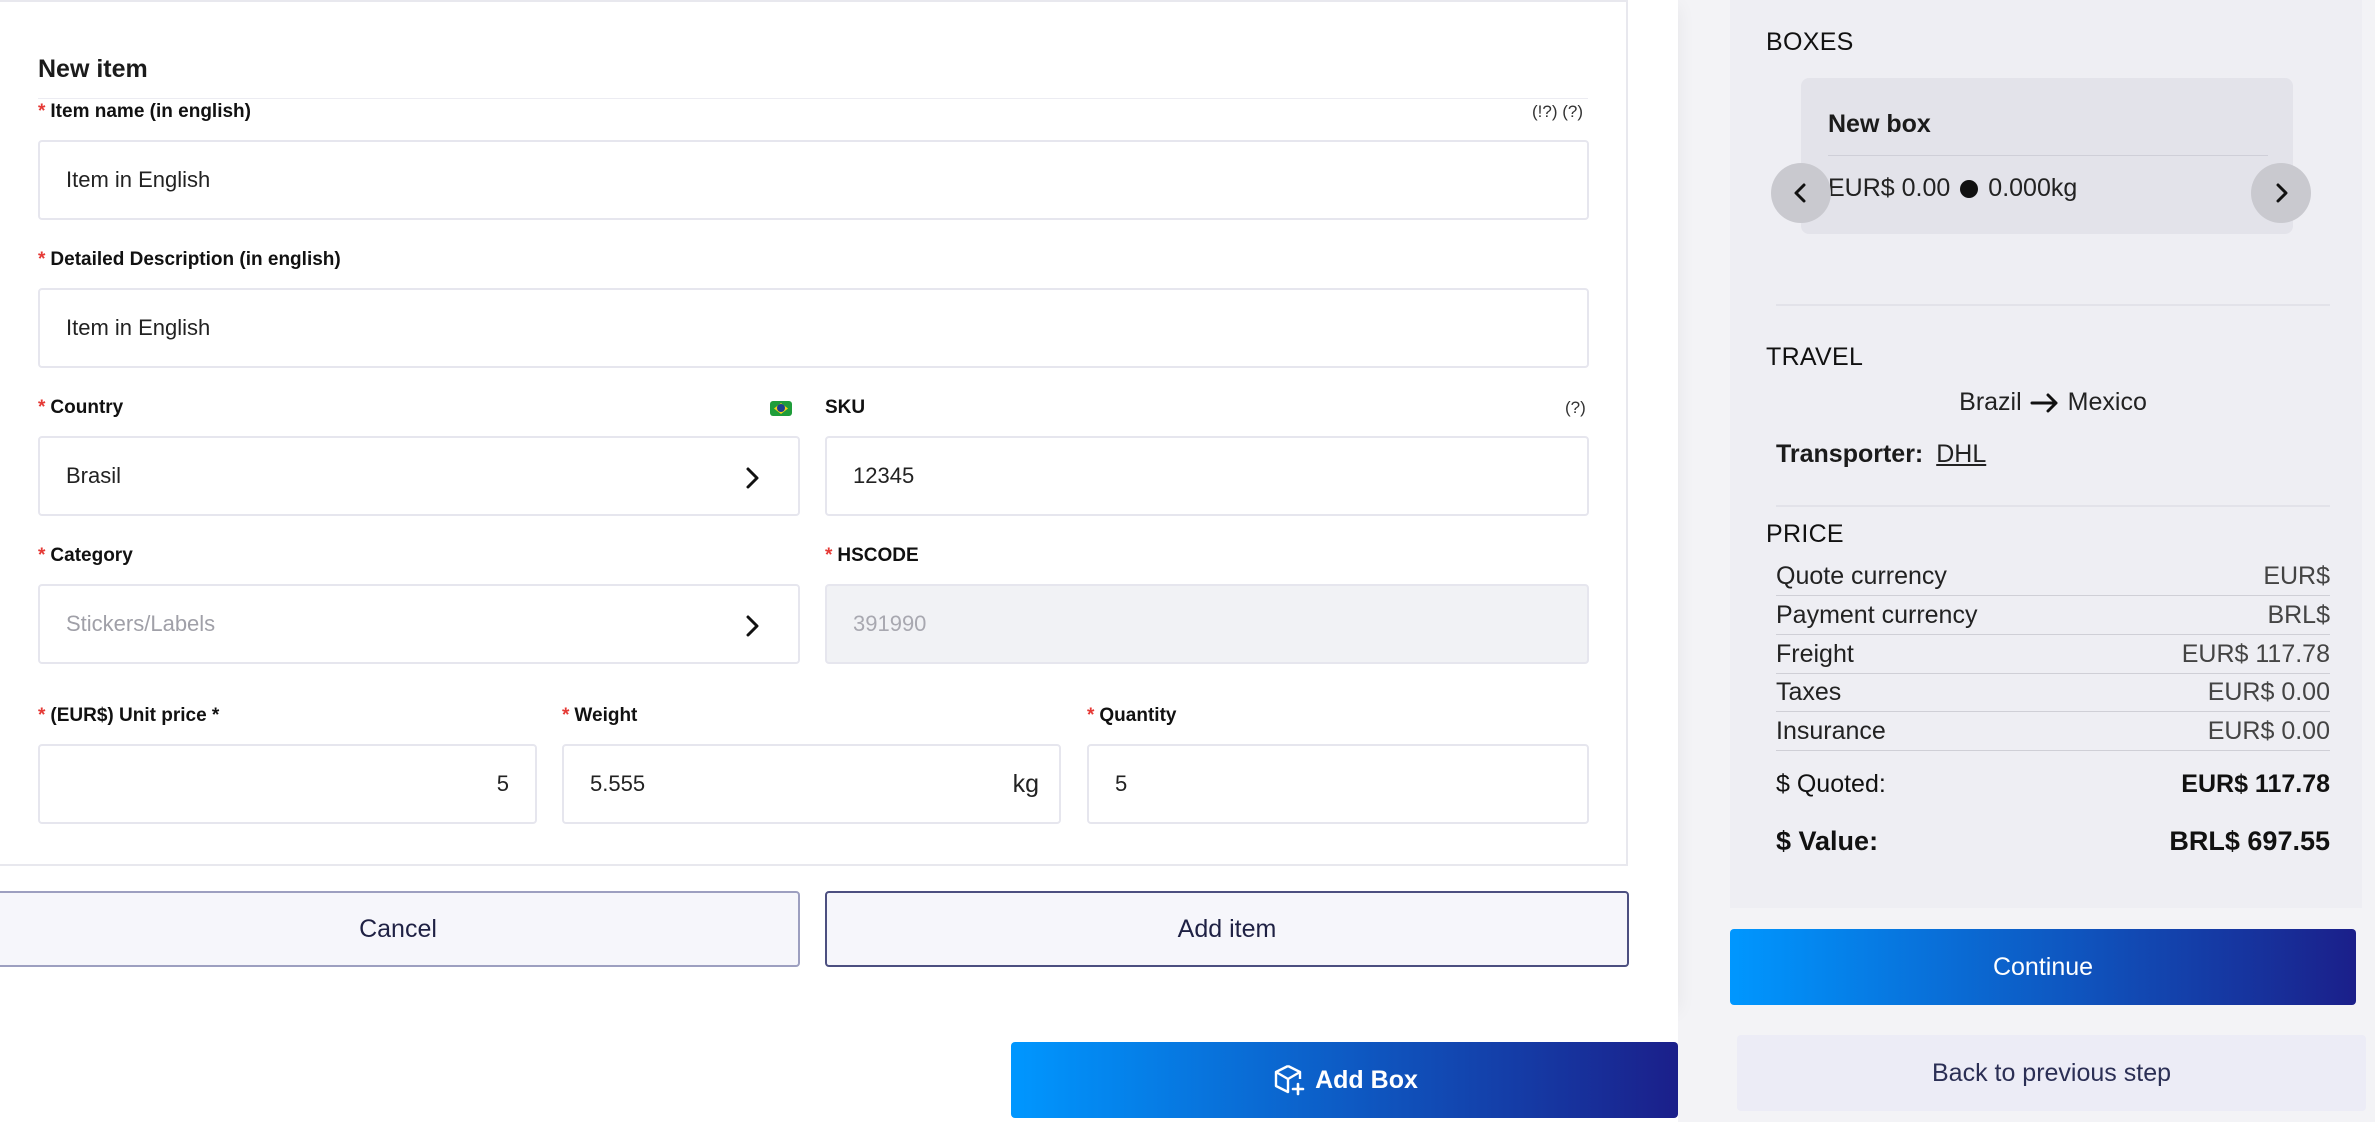  What do you see at coordinates (1815, 654) in the screenshot?
I see `price-row-label: Freight` at bounding box center [1815, 654].